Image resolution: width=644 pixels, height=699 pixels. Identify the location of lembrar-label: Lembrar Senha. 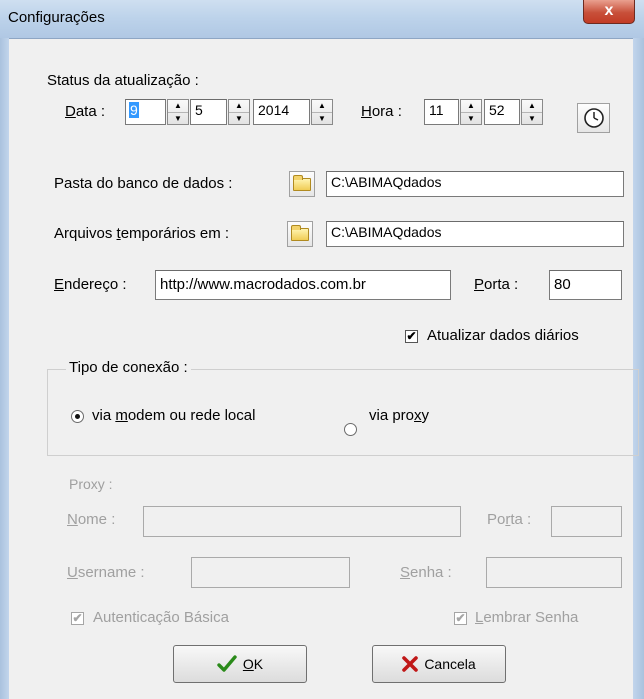
(526, 617).